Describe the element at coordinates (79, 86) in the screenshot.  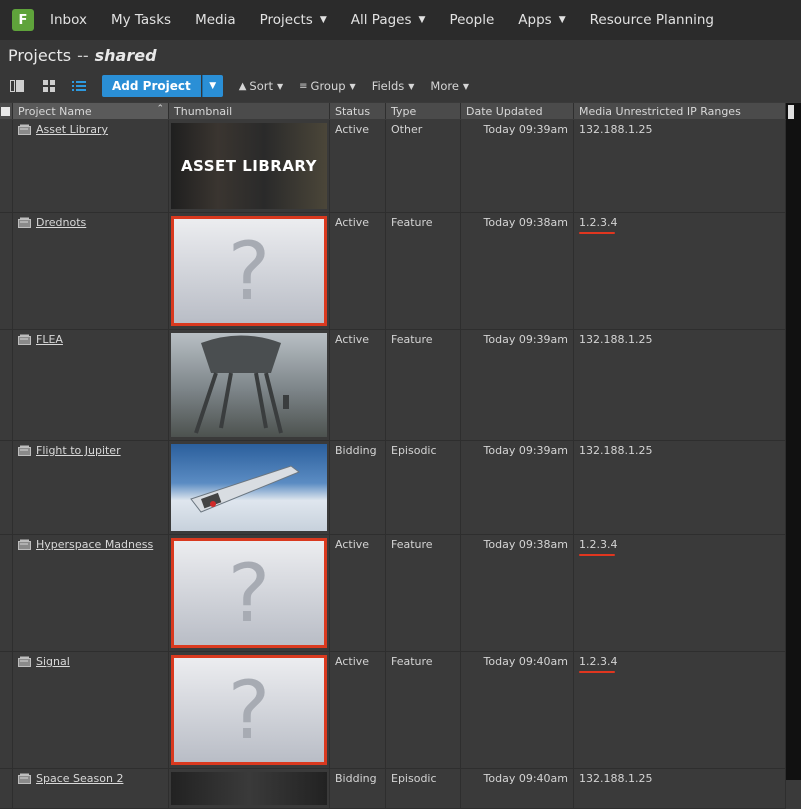
I see `list-view-icon` at that location.